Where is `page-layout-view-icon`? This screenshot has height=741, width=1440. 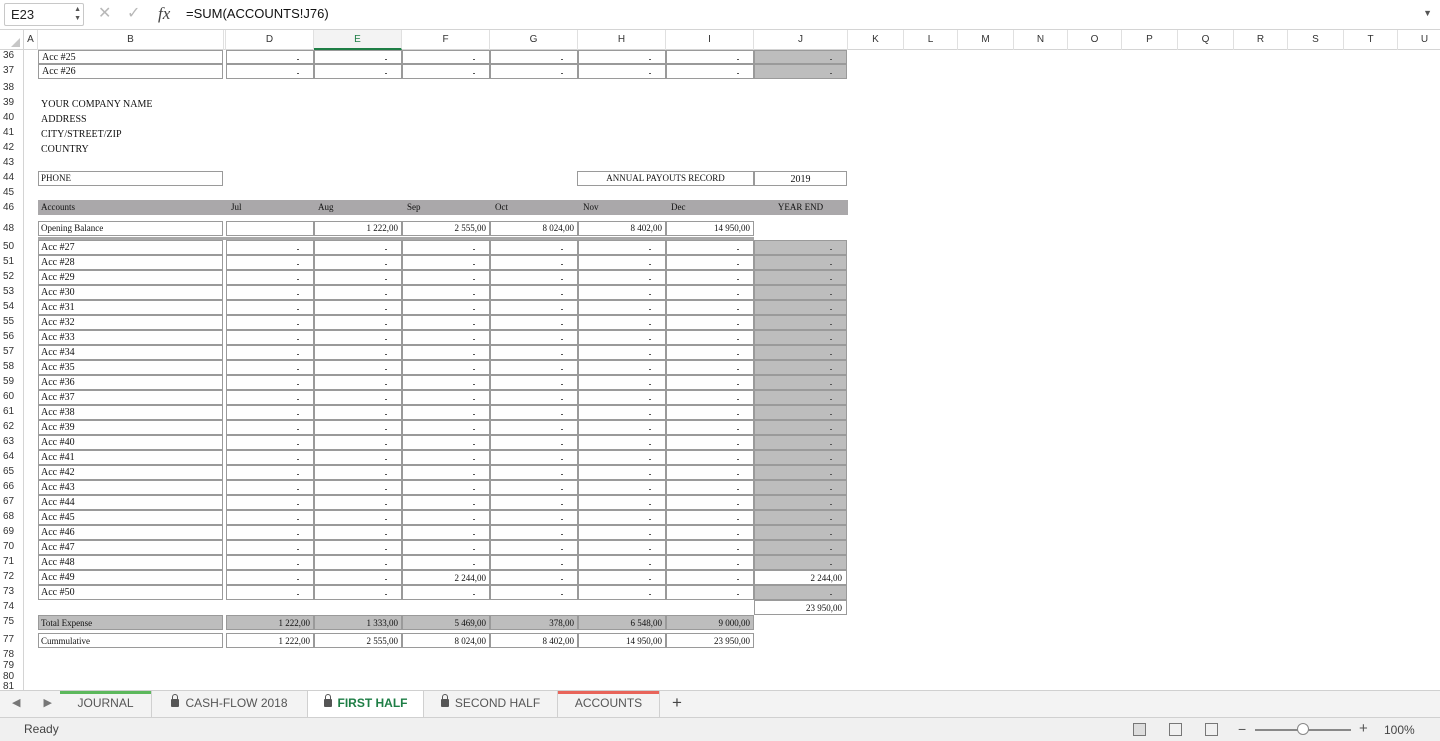 page-layout-view-icon is located at coordinates (1175, 729).